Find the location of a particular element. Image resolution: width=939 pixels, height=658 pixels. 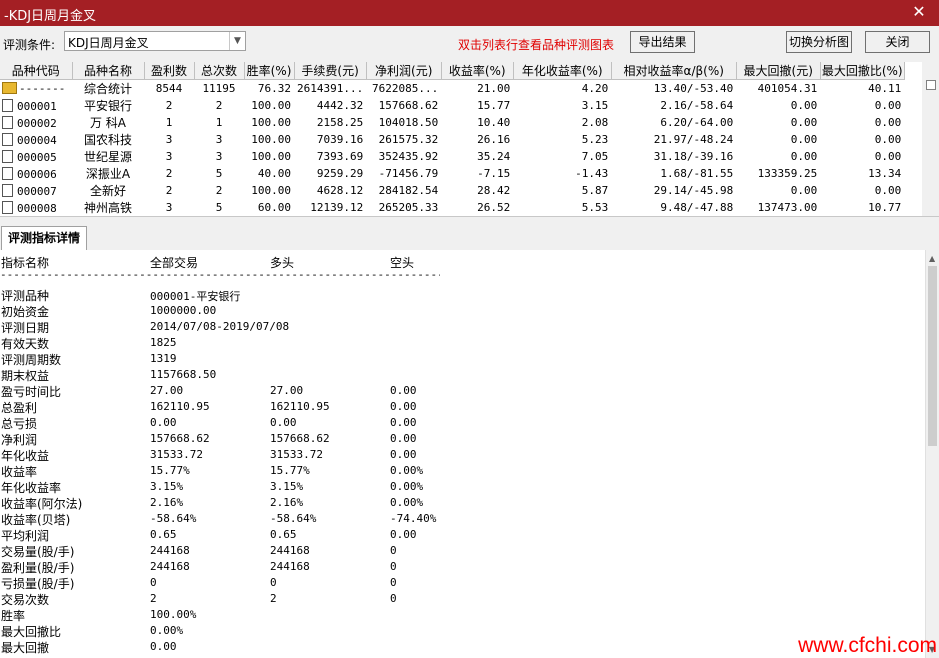

metric-value: -58.64% is located at coordinates (293, 518).